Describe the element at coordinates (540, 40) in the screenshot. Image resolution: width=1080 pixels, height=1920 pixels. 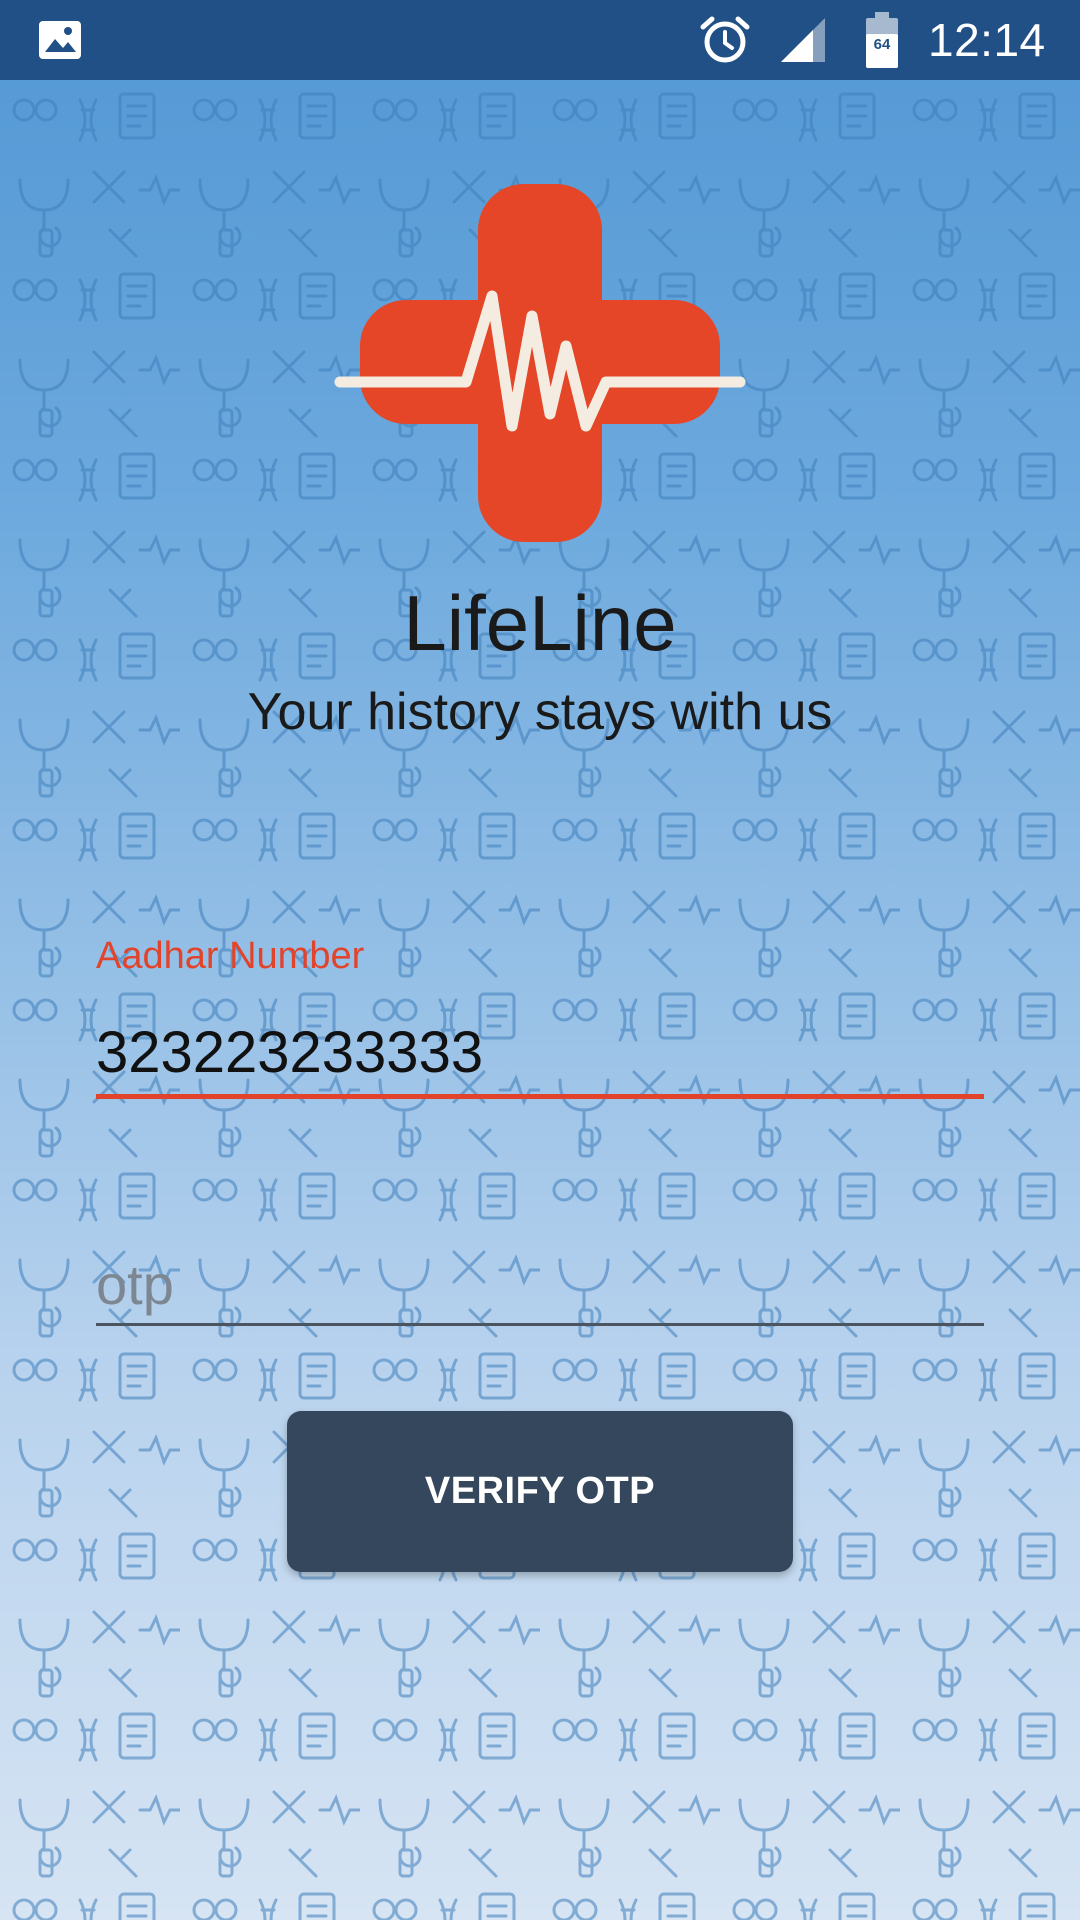
I see `status-bar: 64 12:14` at that location.